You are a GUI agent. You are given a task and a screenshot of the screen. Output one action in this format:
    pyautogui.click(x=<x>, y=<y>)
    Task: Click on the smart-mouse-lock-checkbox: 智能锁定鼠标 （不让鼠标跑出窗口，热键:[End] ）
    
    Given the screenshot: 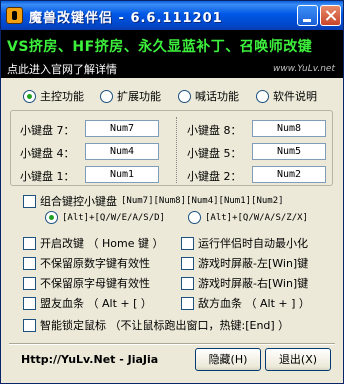 What is the action you would take?
    pyautogui.click(x=156, y=325)
    